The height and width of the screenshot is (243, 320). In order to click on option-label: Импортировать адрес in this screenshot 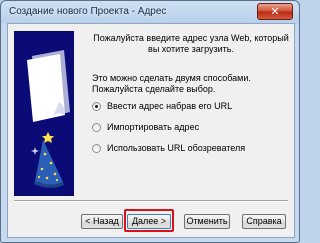, I will do `click(153, 127)`.